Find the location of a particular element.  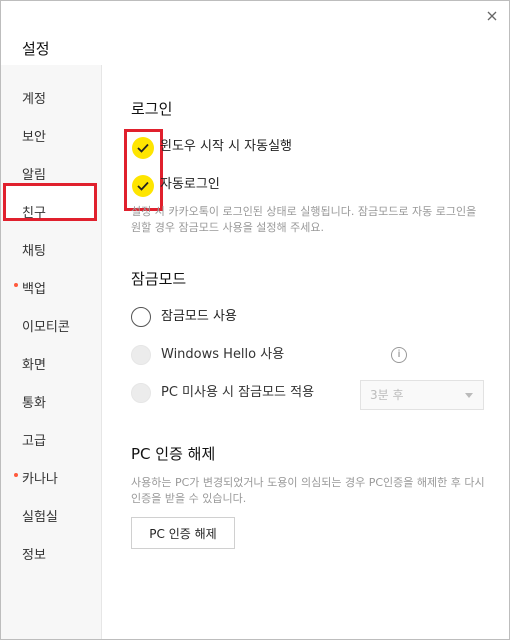

sidebar-item-kanana: 카나나 is located at coordinates (53, 480).